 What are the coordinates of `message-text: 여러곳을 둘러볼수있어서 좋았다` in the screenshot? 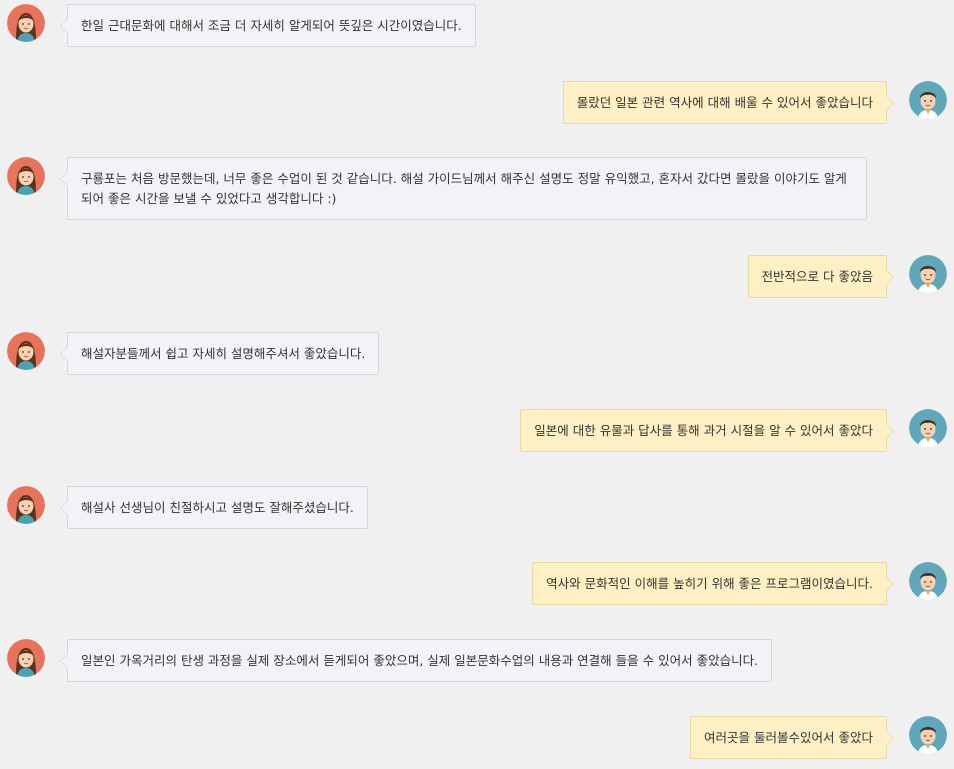 It's located at (788, 737).